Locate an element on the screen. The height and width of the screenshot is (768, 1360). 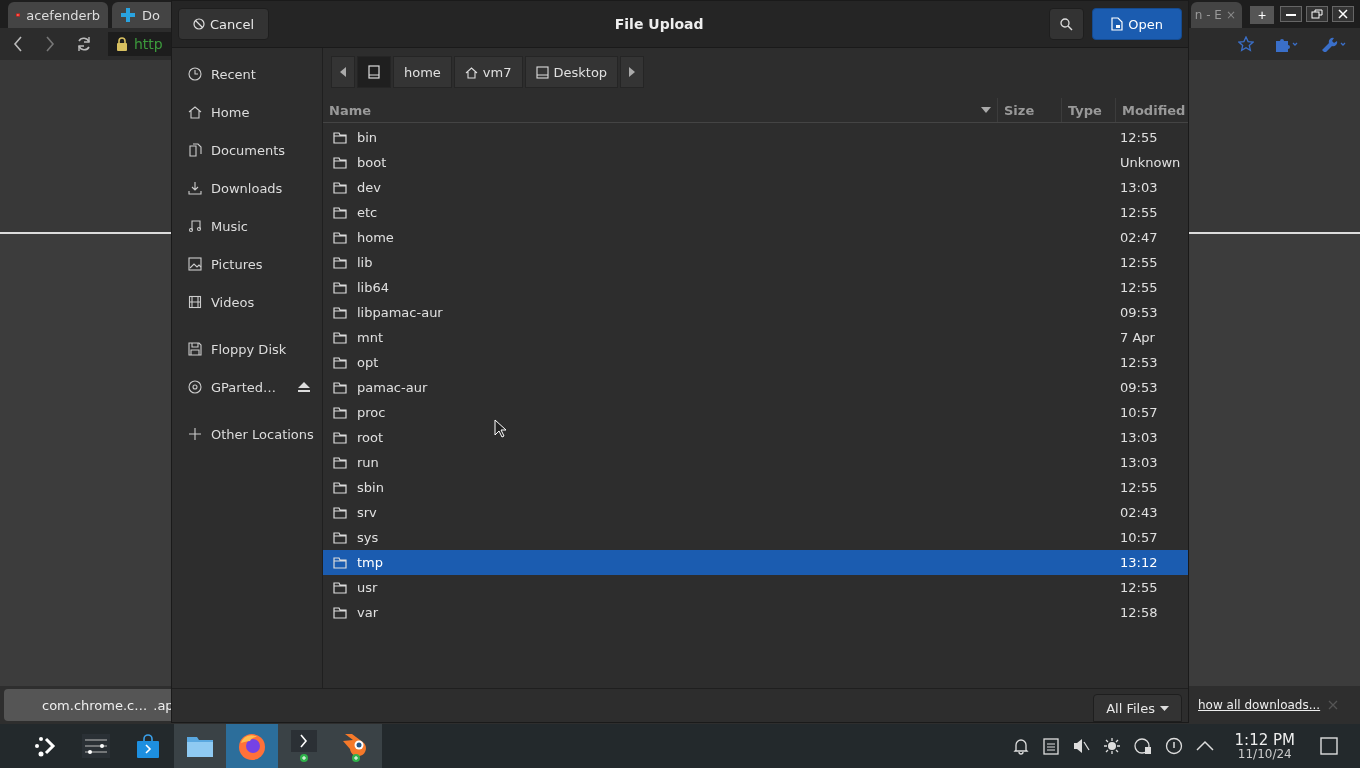
wrench-icon is located at coordinates (1334, 44).